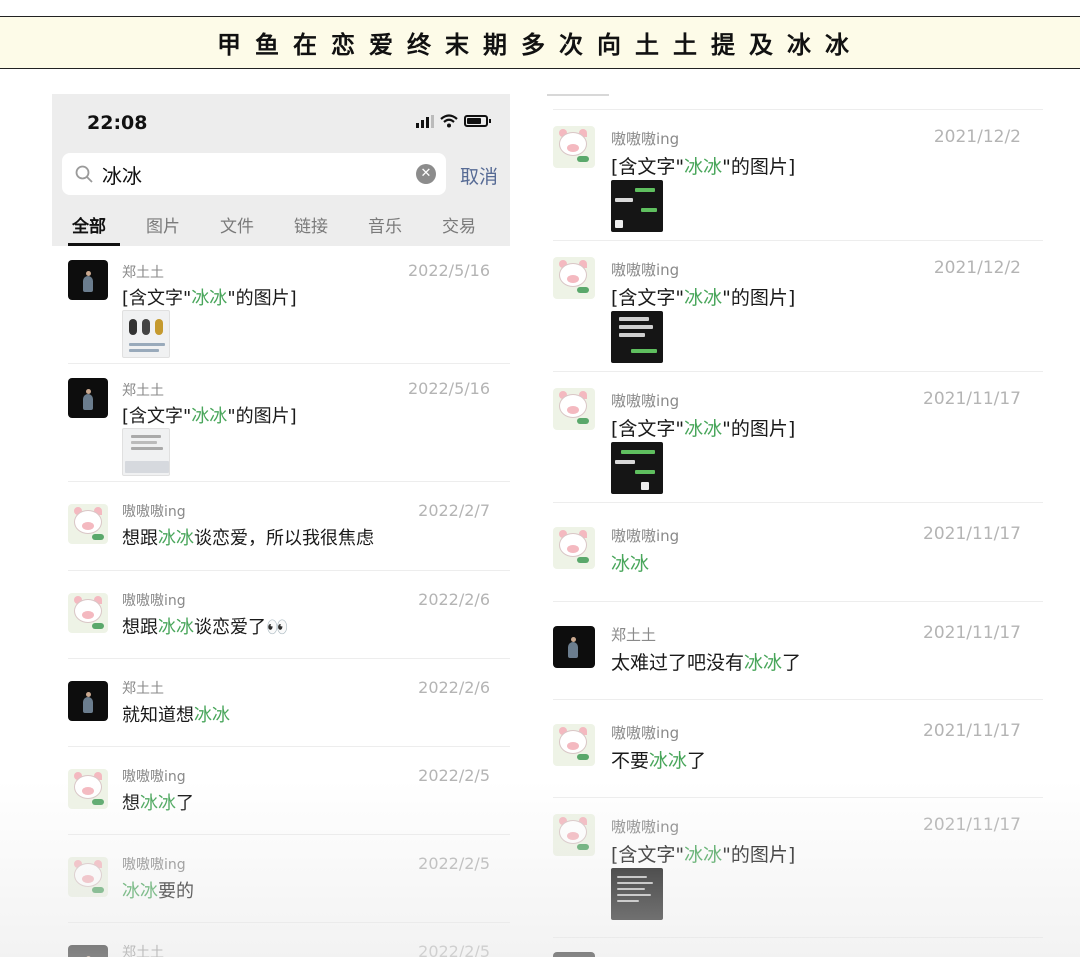 Image resolution: width=1080 pixels, height=957 pixels. Describe the element at coordinates (89, 229) in the screenshot. I see `tab-all: 全部` at that location.